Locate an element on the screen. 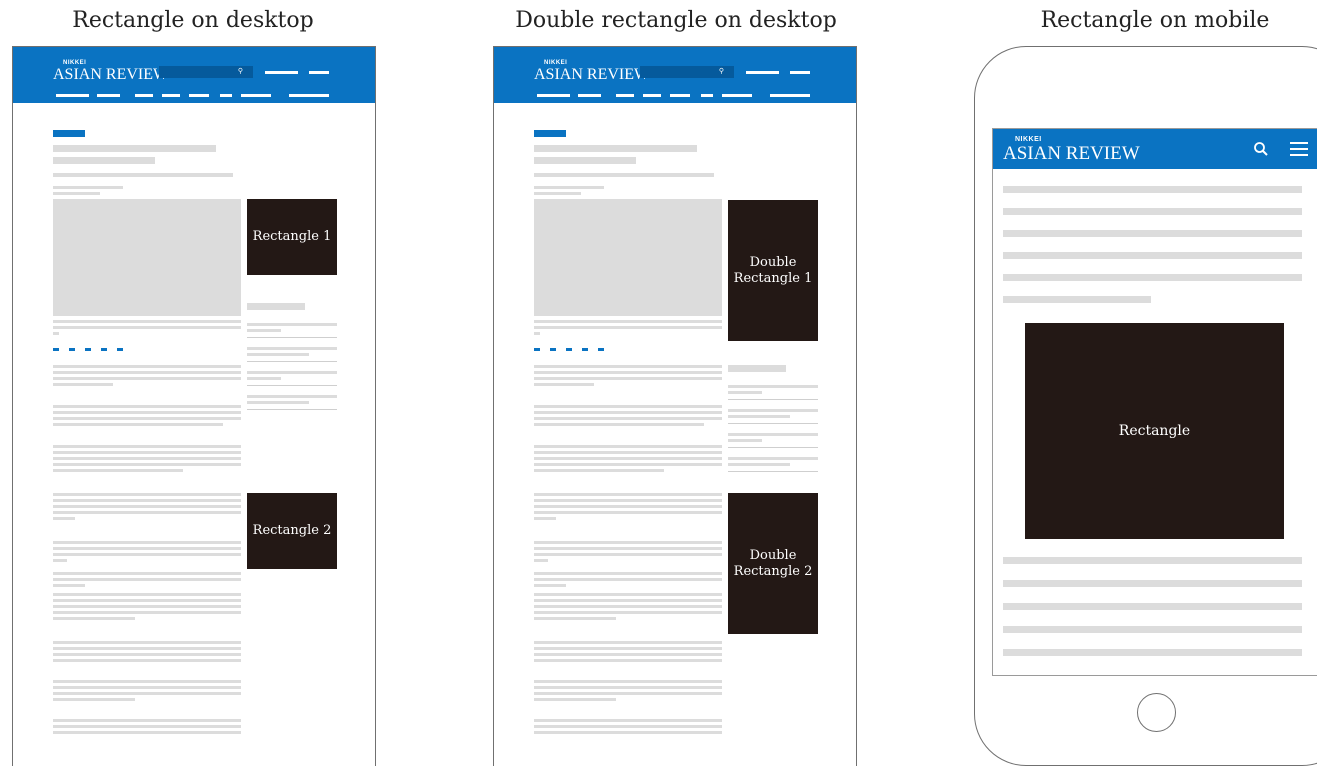 The image size is (1317, 766). ad-label: Rectangle is located at coordinates (1154, 431).